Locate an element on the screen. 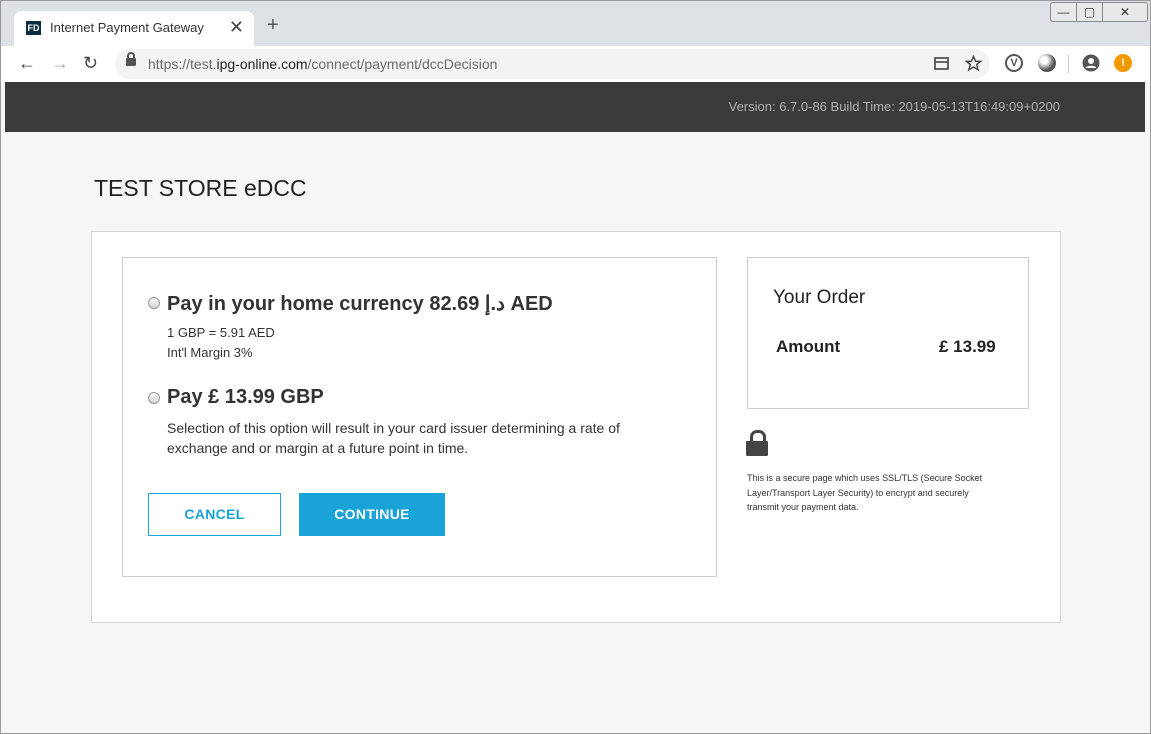 This screenshot has width=1151, height=734. close-icon: ✕ is located at coordinates (1125, 12).